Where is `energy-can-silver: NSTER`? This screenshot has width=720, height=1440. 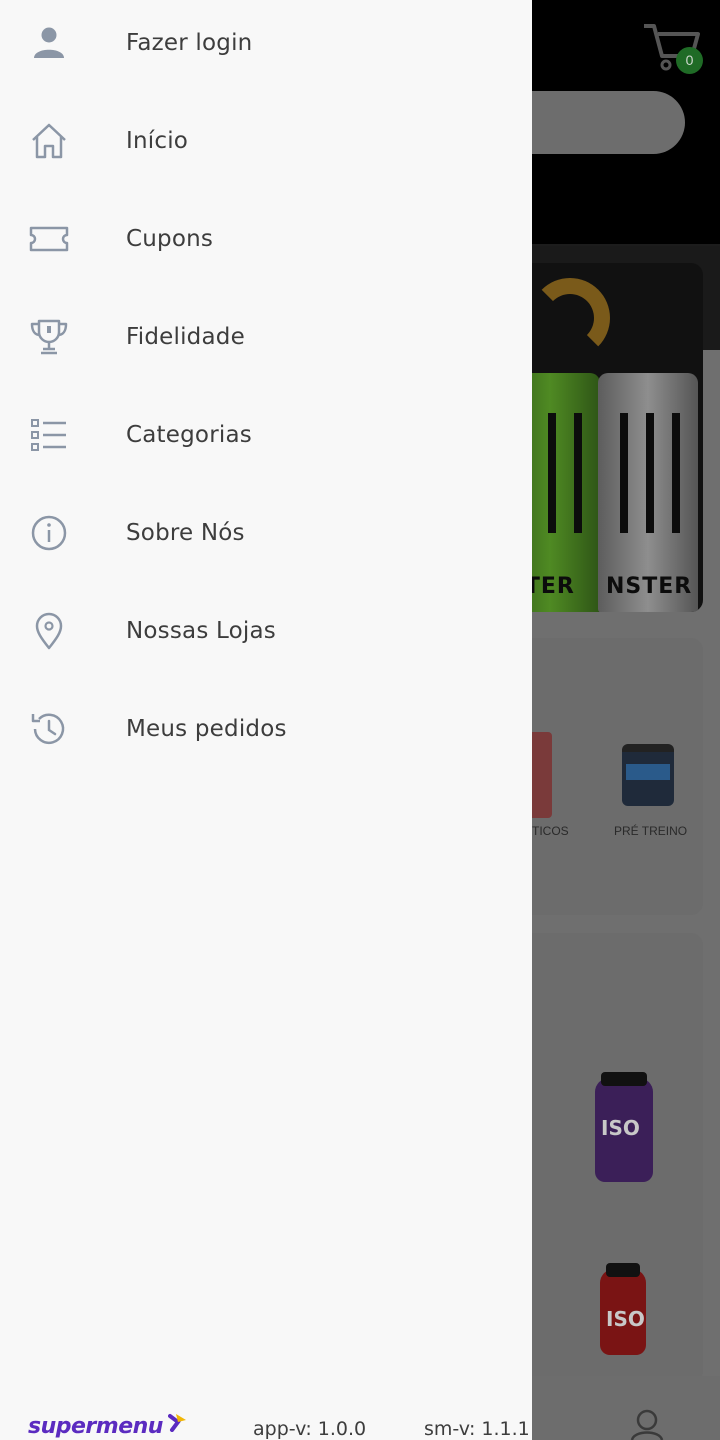 energy-can-silver: NSTER is located at coordinates (648, 492).